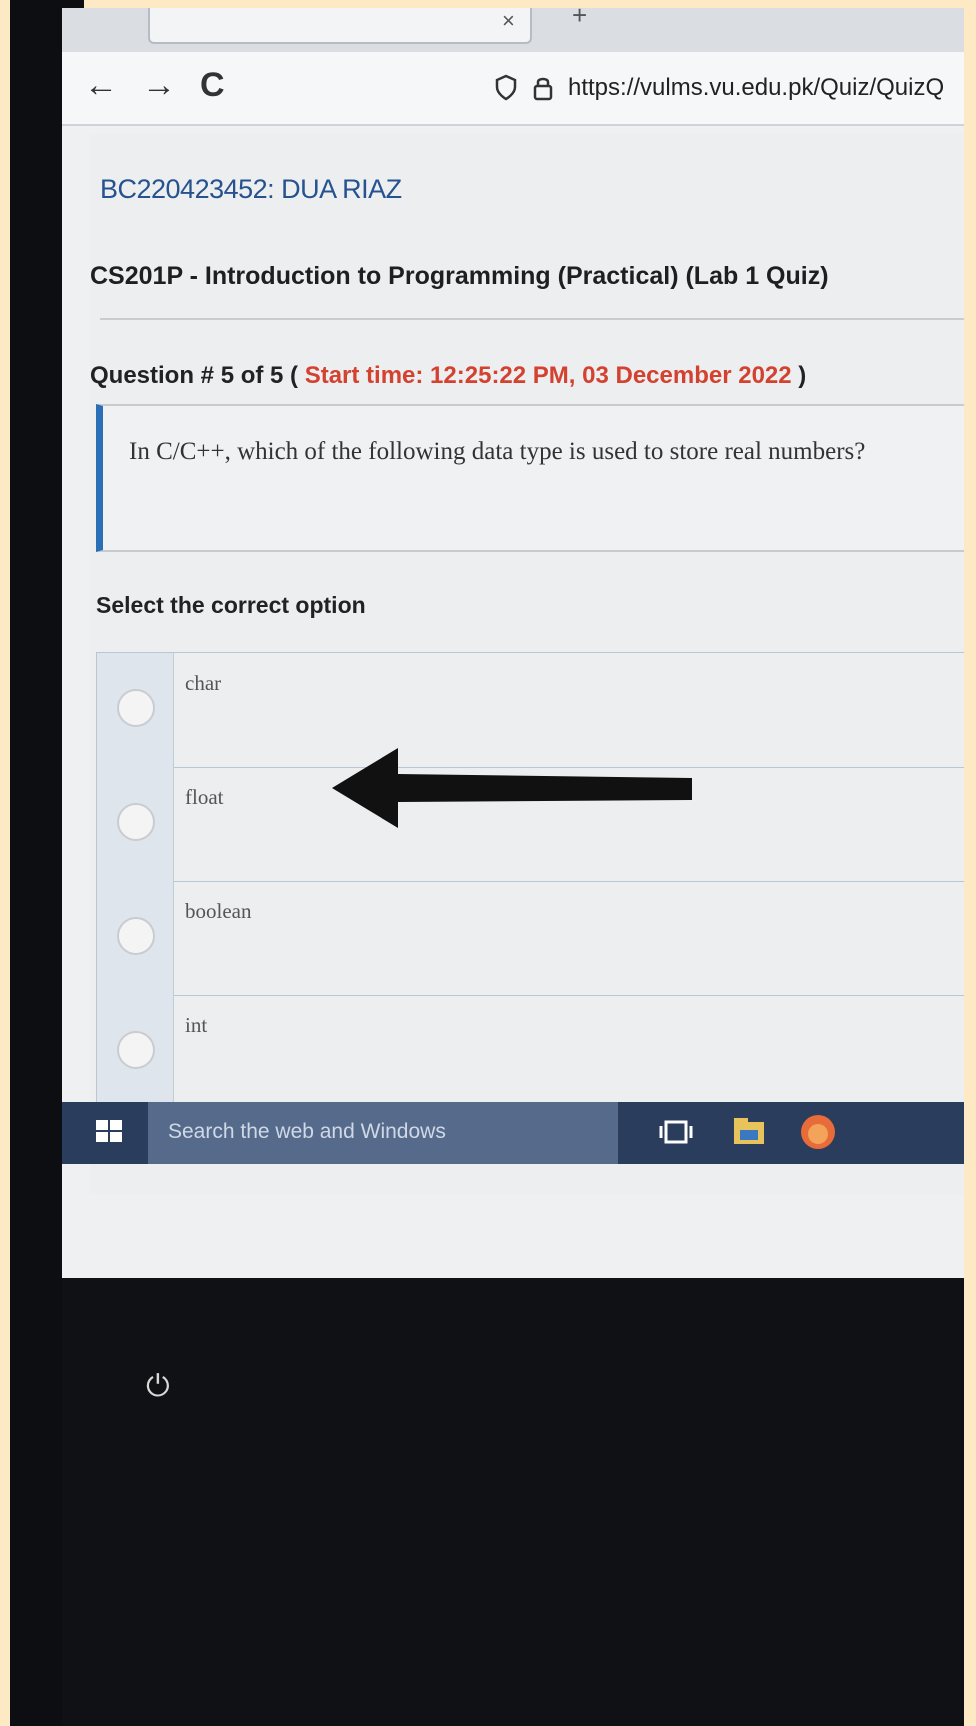 The height and width of the screenshot is (1726, 976). What do you see at coordinates (307, 1131) in the screenshot?
I see `search-placeholder: Search the web and Windows` at bounding box center [307, 1131].